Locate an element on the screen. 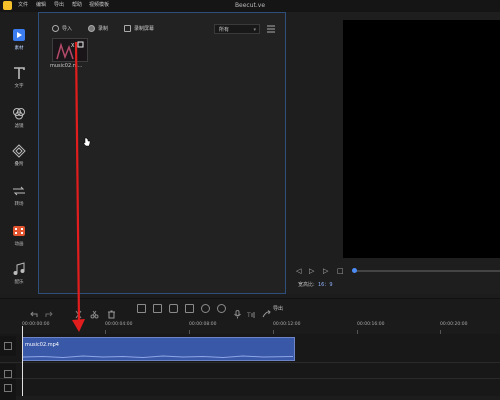 The image size is (500, 400). stop-button-icon: □ is located at coordinates (340, 271).